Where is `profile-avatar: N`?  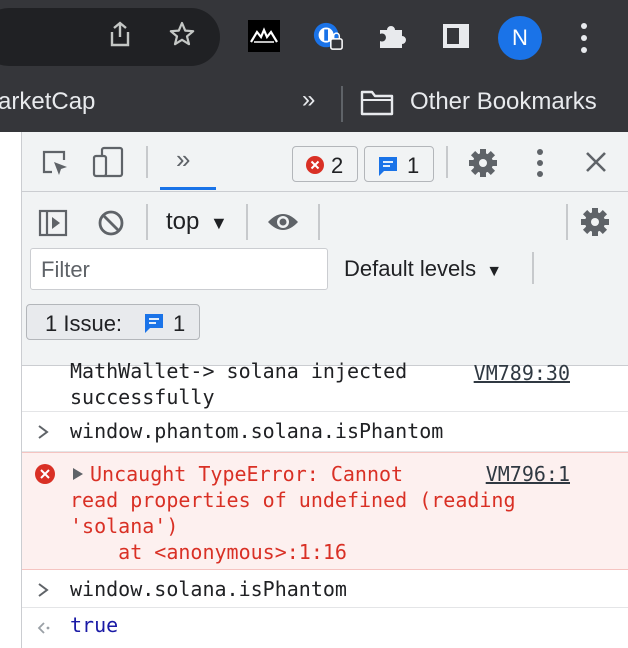
profile-avatar: N is located at coordinates (520, 38).